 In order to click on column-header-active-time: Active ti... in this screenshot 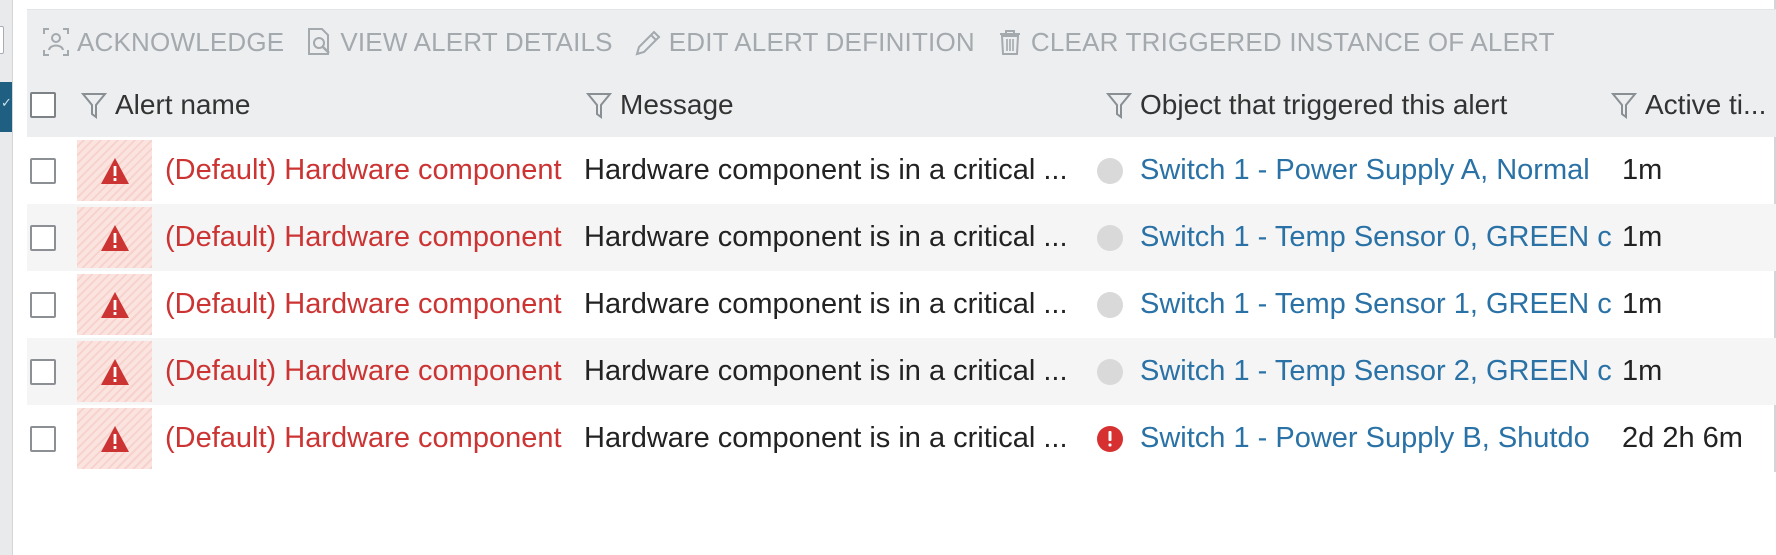, I will do `click(1693, 105)`.